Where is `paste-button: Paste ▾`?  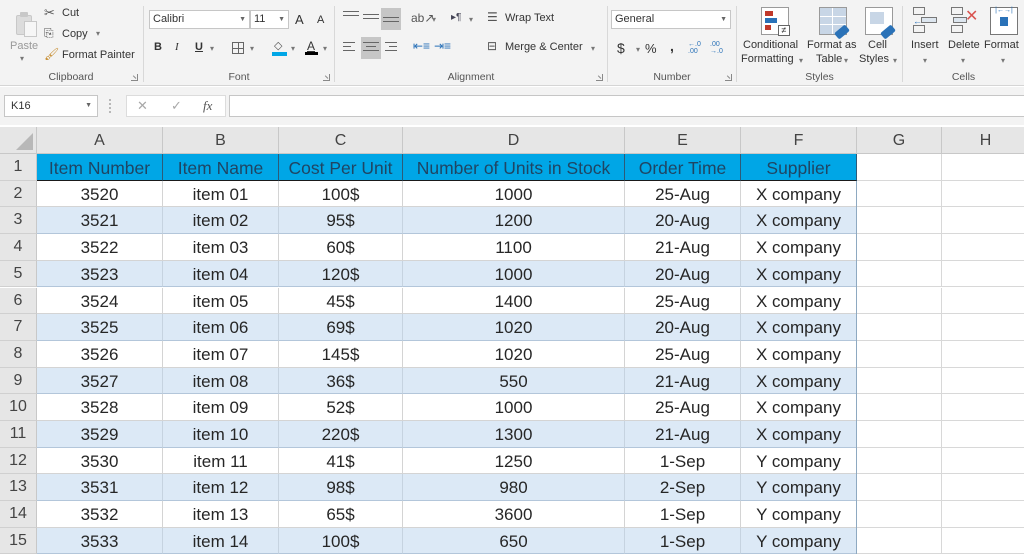
paste-button: Paste ▾ is located at coordinates (23, 35).